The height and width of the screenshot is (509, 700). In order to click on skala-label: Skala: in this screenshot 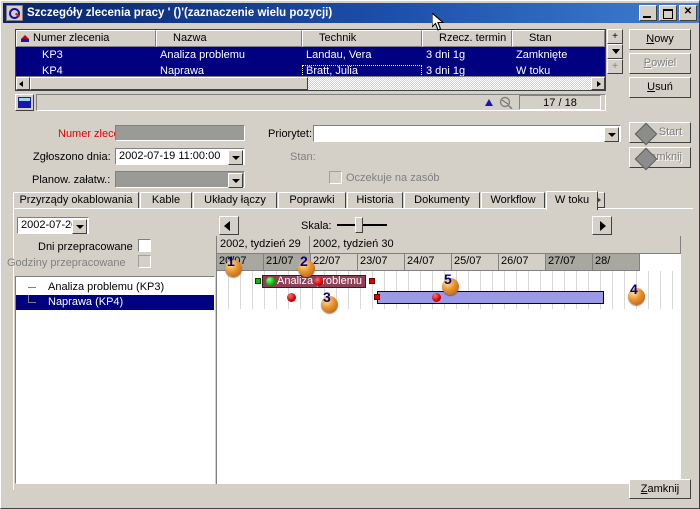, I will do `click(316, 226)`.